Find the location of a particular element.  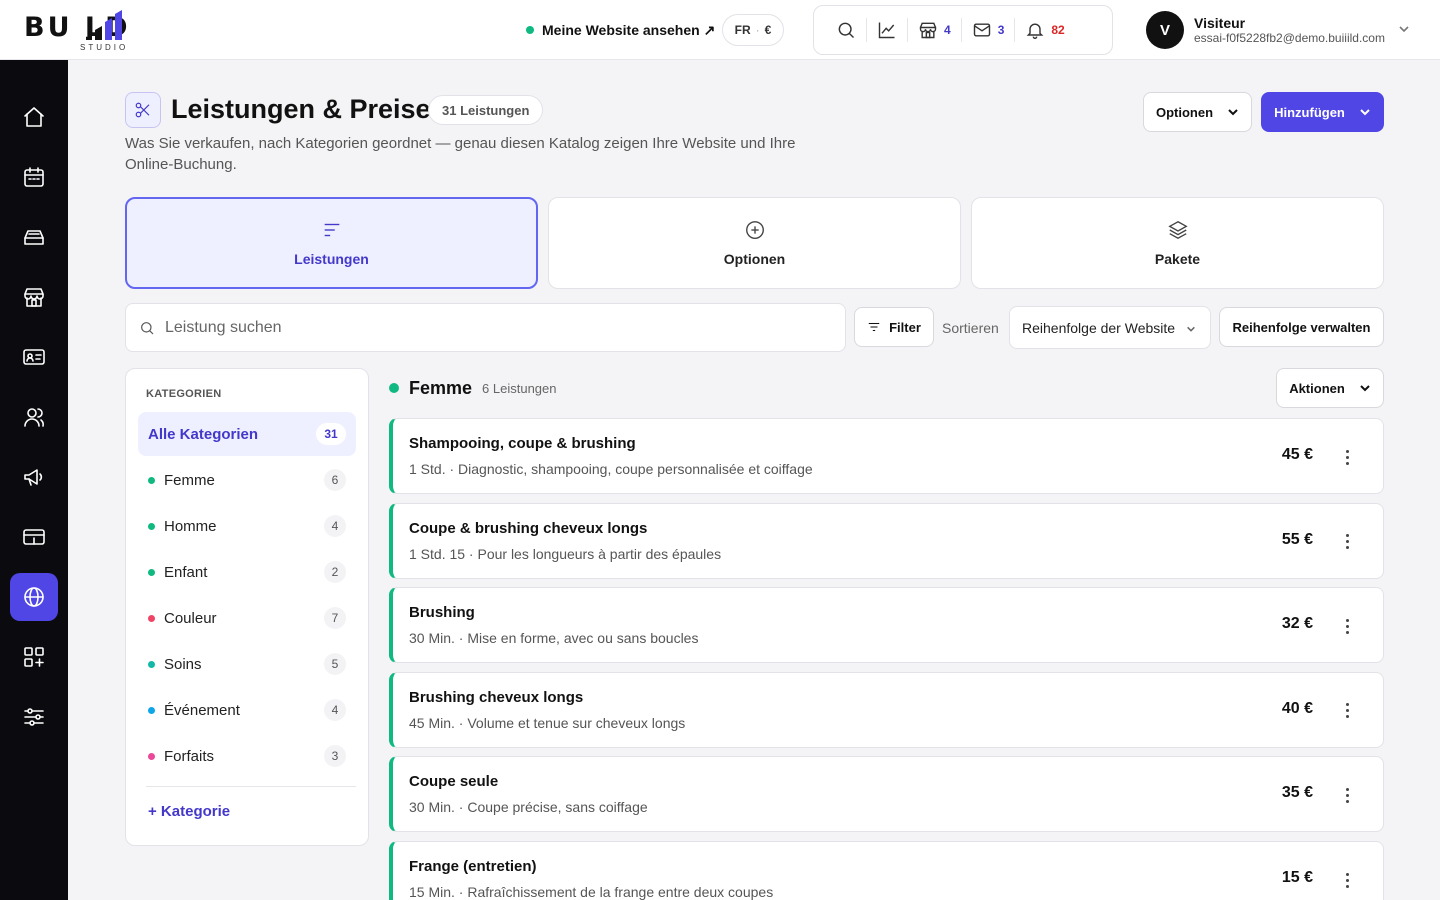

sidebar-item-apps is located at coordinates (34, 657).